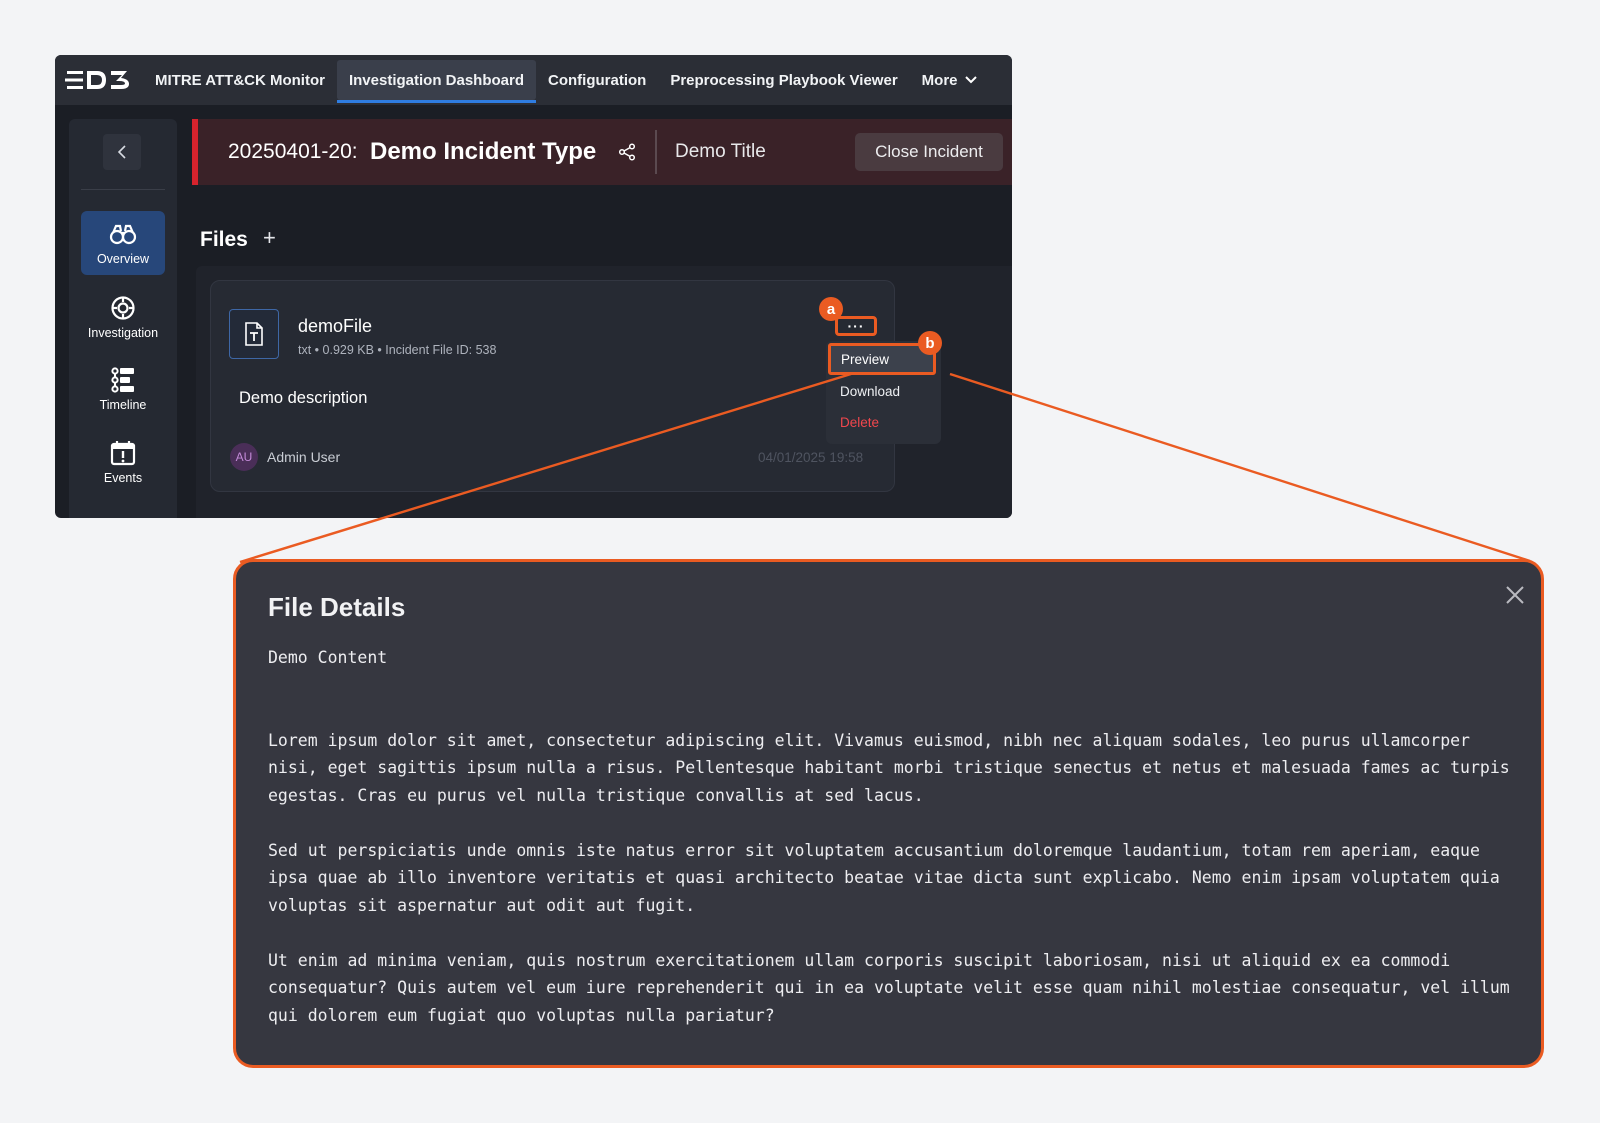 This screenshot has width=1600, height=1123. I want to click on sidebar-divider, so click(123, 189).